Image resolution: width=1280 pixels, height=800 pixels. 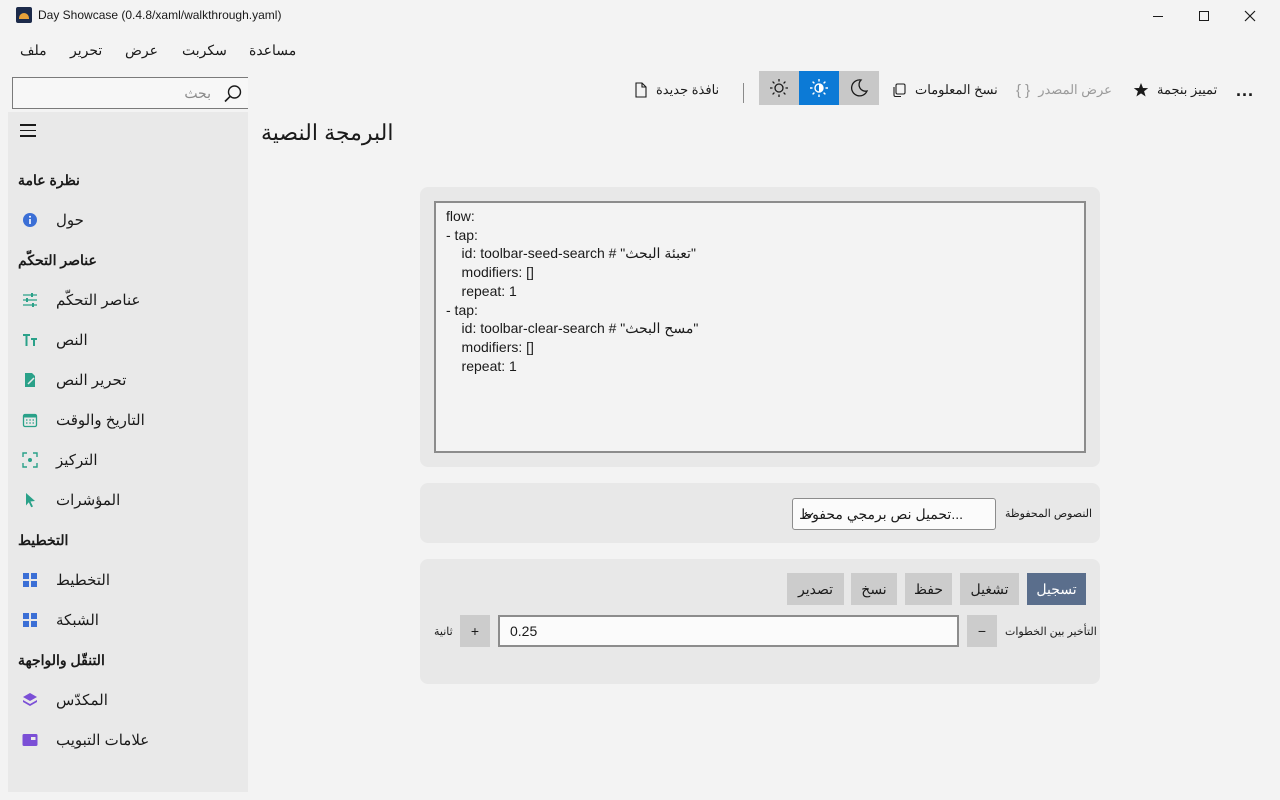 I want to click on maximize-button, so click(x=1204, y=16).